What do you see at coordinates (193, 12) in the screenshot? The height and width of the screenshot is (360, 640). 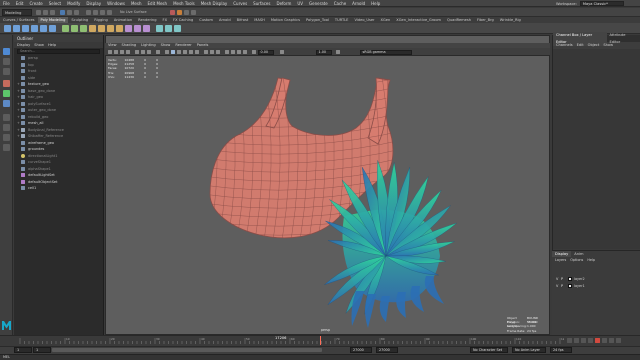 I see `hypershade-icon` at bounding box center [193, 12].